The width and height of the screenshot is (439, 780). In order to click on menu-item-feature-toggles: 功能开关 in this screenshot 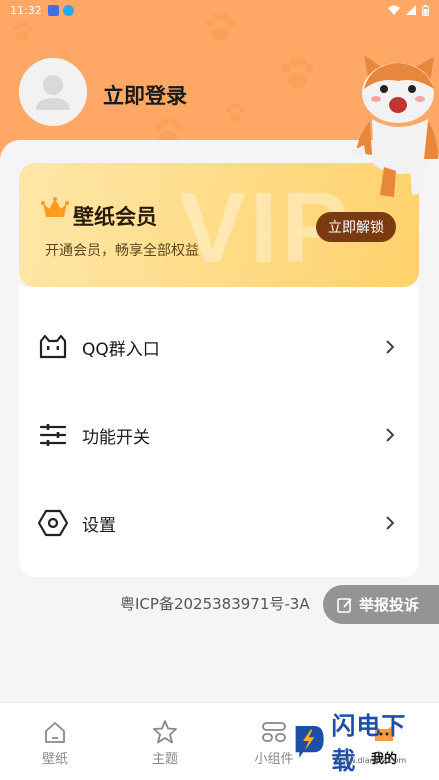, I will do `click(219, 435)`.